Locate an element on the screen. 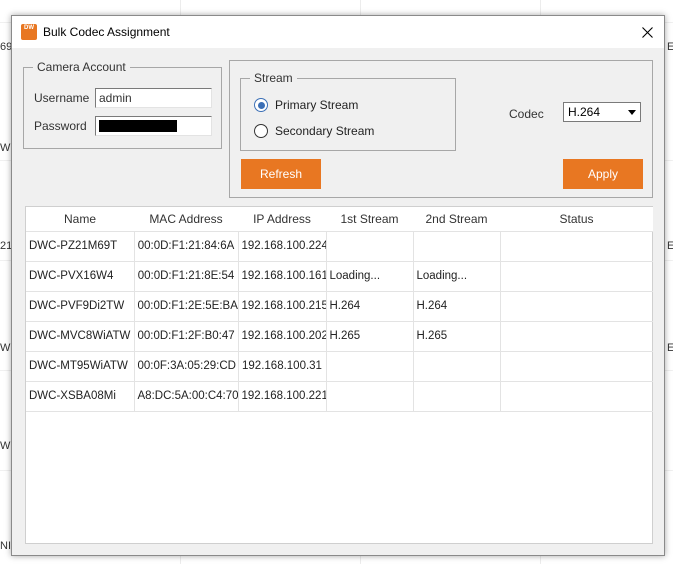 Image resolution: width=673 pixels, height=564 pixels. stream-group: Stream Primary Stream Secondary Stream is located at coordinates (348, 111).